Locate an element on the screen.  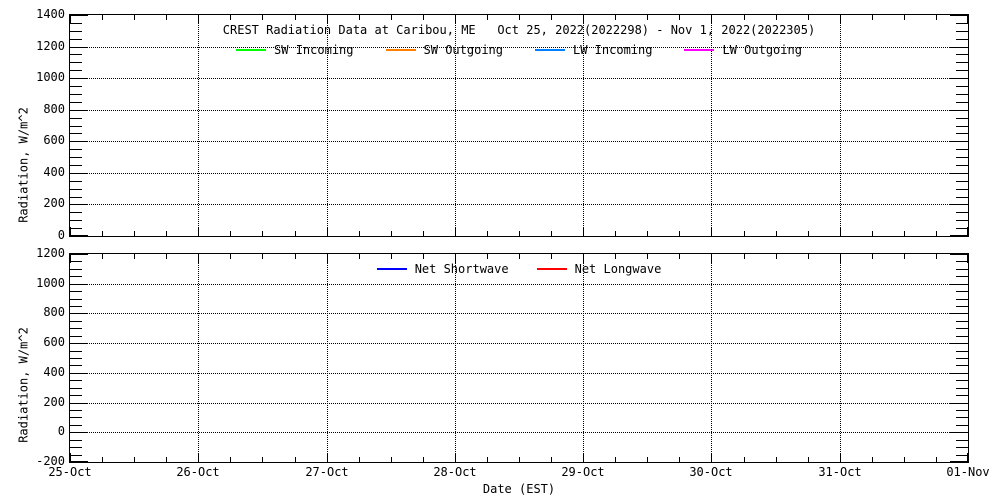
y-tick-label: 200 is located at coordinates (54, 402).